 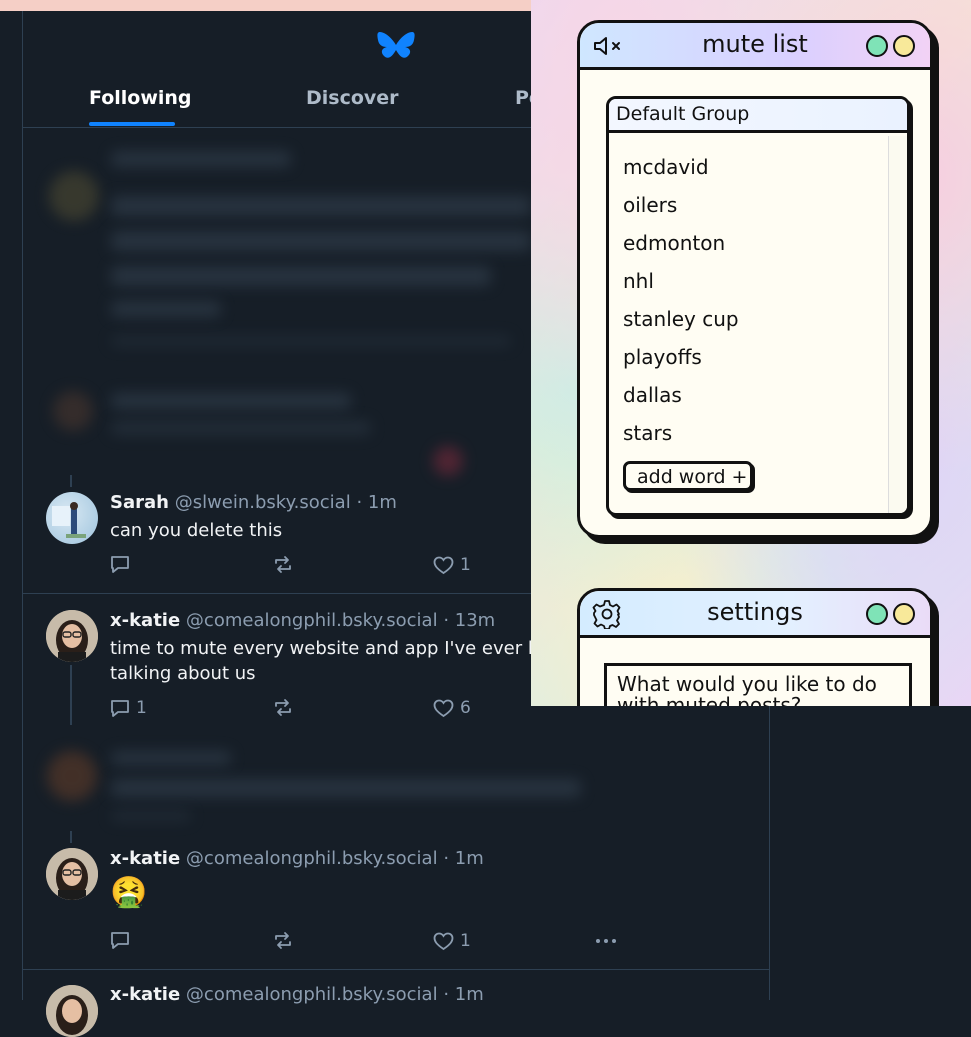 I want to click on reply-button: 1, so click(x=128, y=708).